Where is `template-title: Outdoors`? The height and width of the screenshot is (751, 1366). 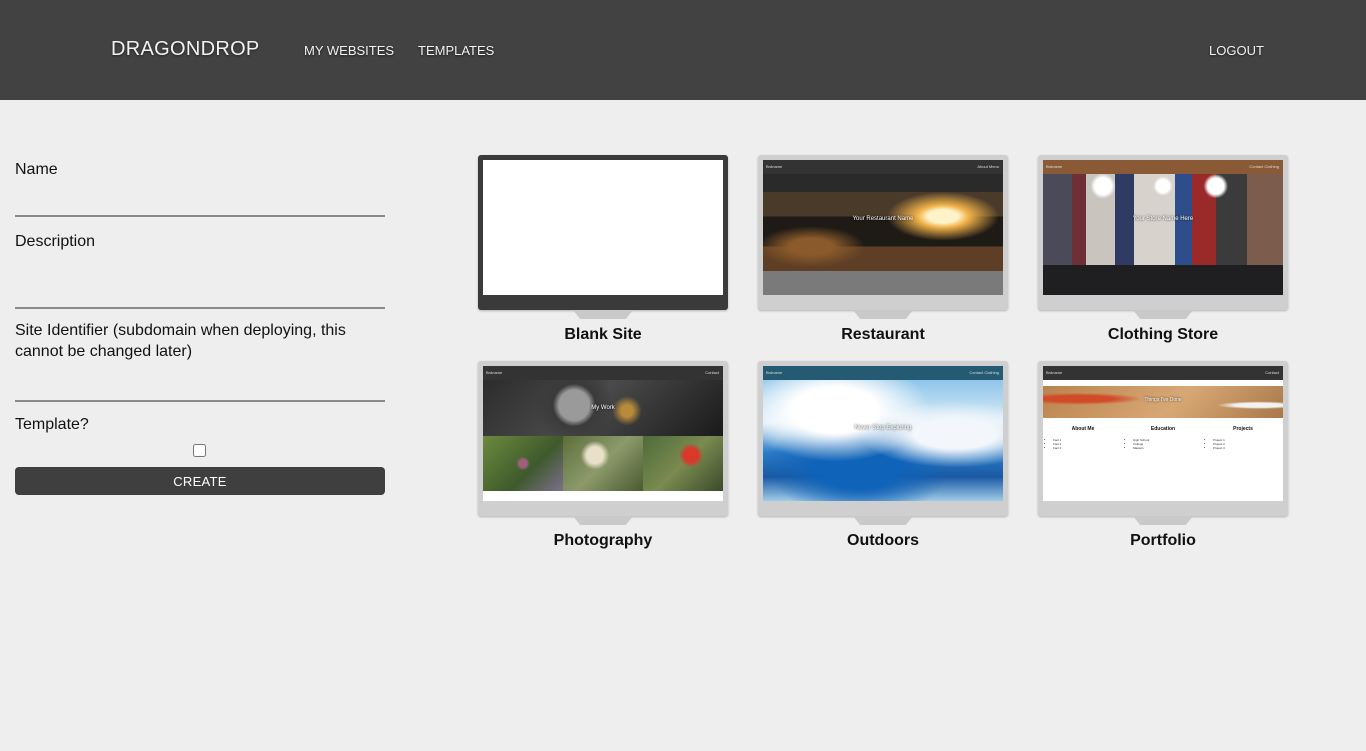 template-title: Outdoors is located at coordinates (883, 540).